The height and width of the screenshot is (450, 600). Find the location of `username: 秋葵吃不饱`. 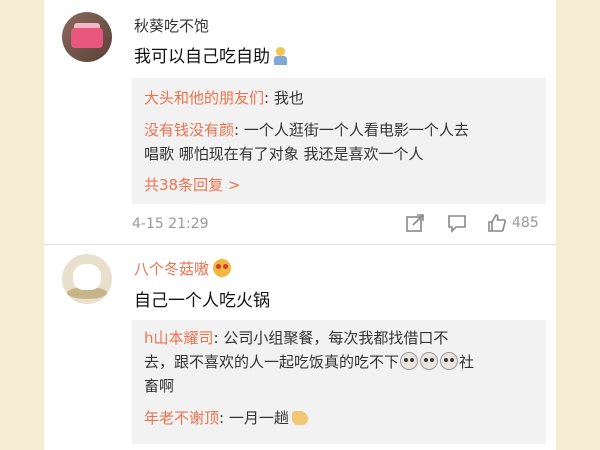

username: 秋葵吃不饱 is located at coordinates (171, 25).